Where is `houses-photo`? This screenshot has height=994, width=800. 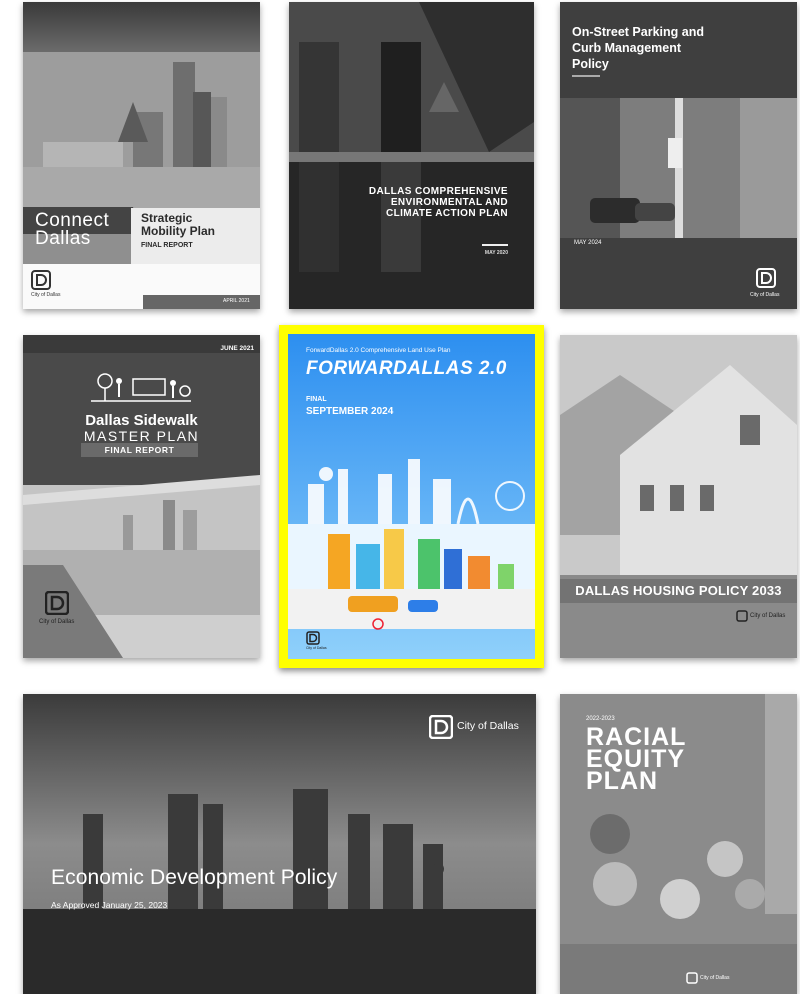 houses-photo is located at coordinates (678, 496).